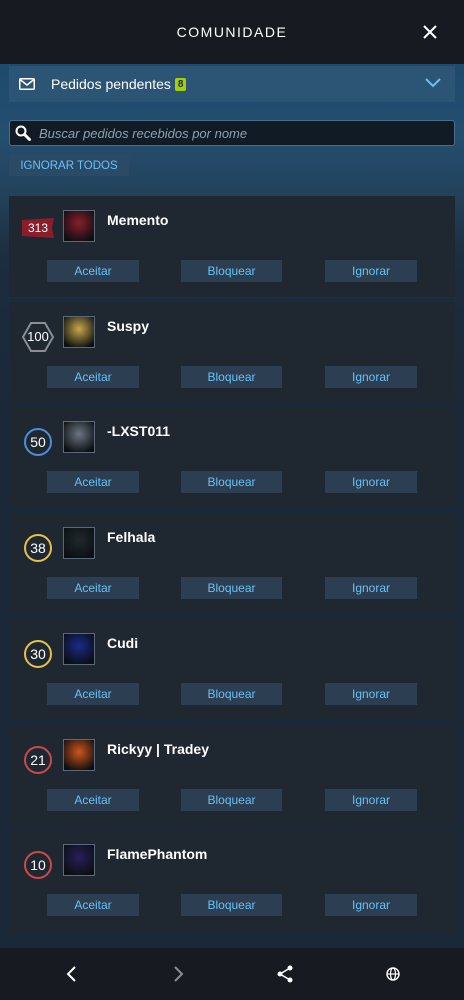  I want to click on friend-name: Rickyy | Tradey, so click(158, 749).